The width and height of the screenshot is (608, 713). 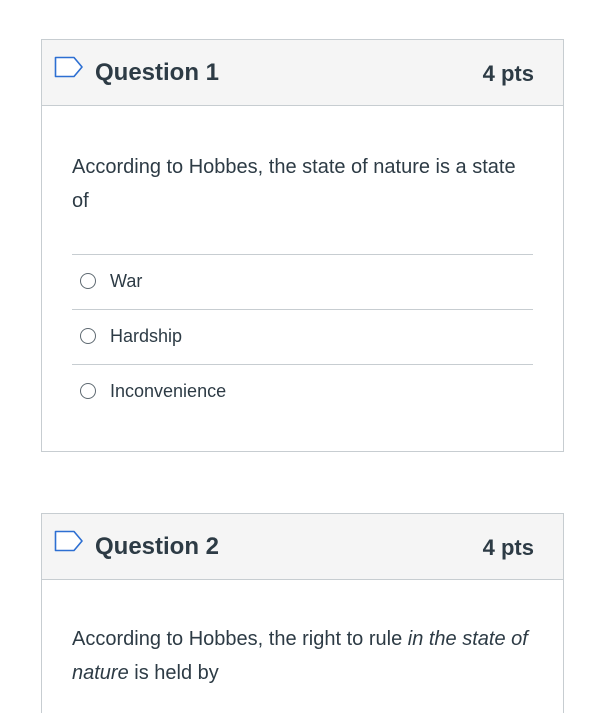 What do you see at coordinates (157, 546) in the screenshot?
I see `question-2-title: Question 2` at bounding box center [157, 546].